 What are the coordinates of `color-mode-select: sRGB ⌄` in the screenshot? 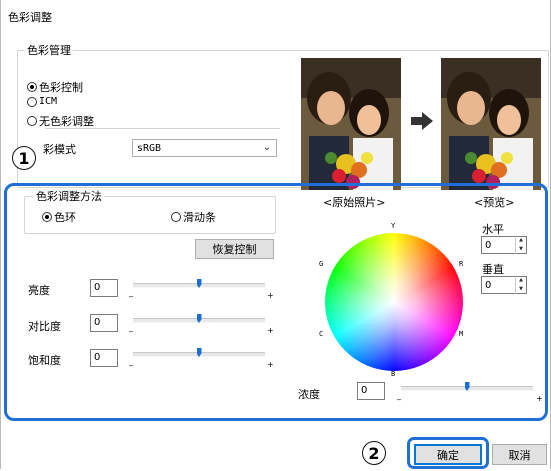 It's located at (204, 148).